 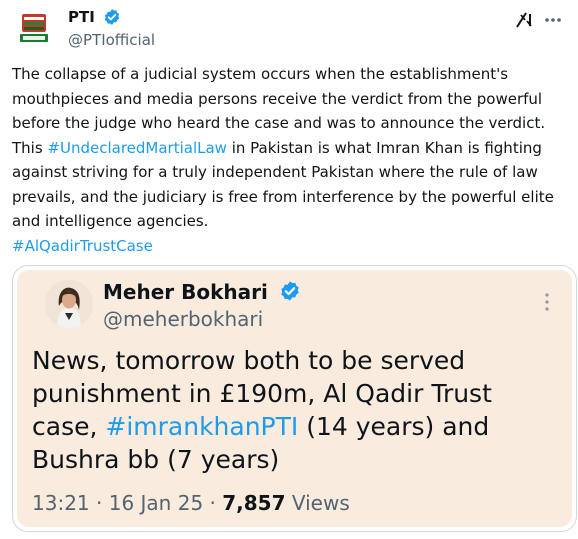 What do you see at coordinates (61, 503) in the screenshot?
I see `post-time: 13:21` at bounding box center [61, 503].